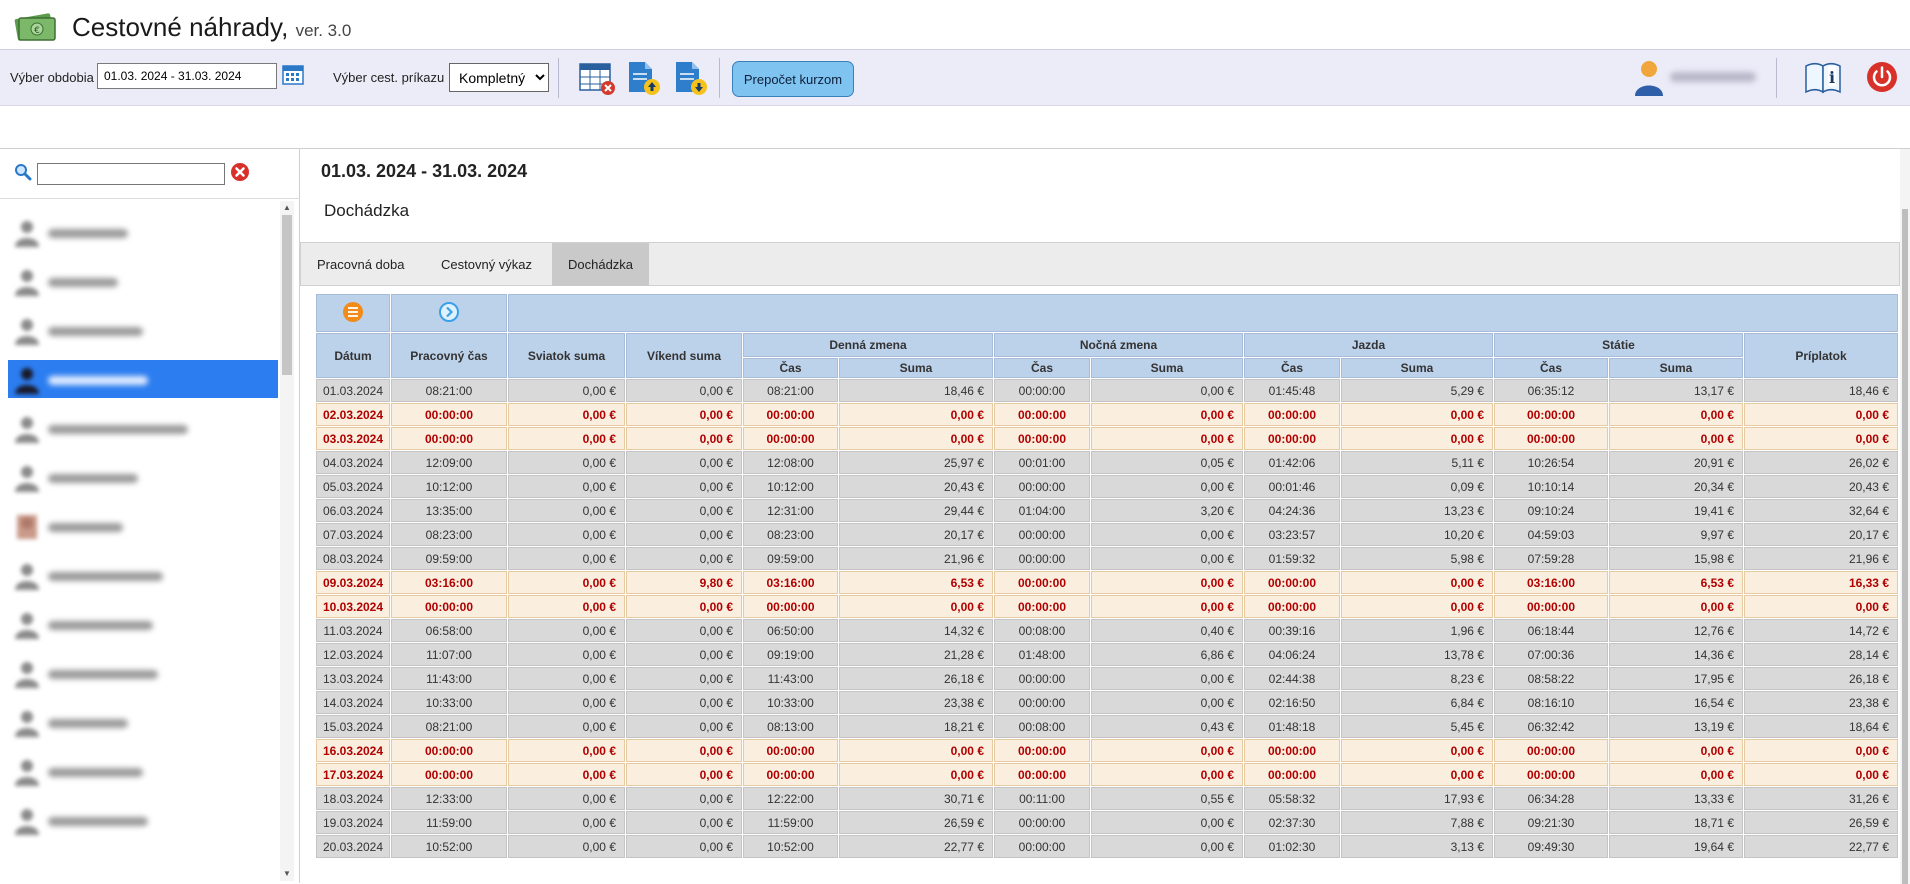  What do you see at coordinates (793, 79) in the screenshot?
I see `rate-recalc-button: Prepočet kurzom` at bounding box center [793, 79].